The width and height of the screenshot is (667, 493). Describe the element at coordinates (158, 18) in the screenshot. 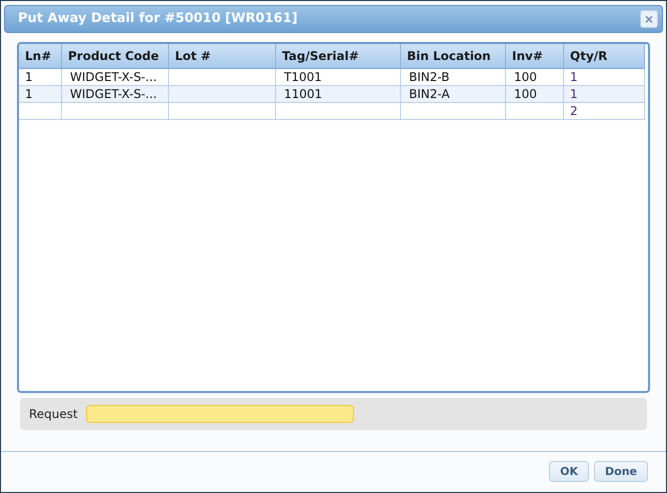

I see `window-title: Put Away Detail for #50010 [WR0161]` at that location.